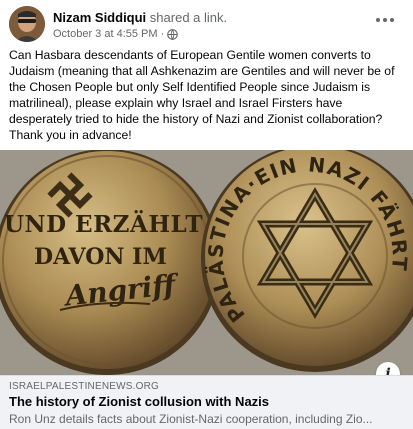 The width and height of the screenshot is (413, 429). Describe the element at coordinates (100, 257) in the screenshot. I see `coin-text-line2: DAVON IM` at that location.